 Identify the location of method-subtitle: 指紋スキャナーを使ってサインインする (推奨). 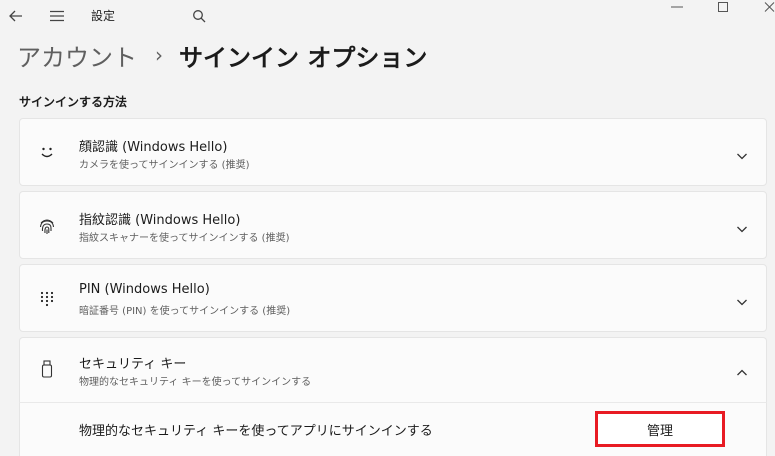
(184, 238).